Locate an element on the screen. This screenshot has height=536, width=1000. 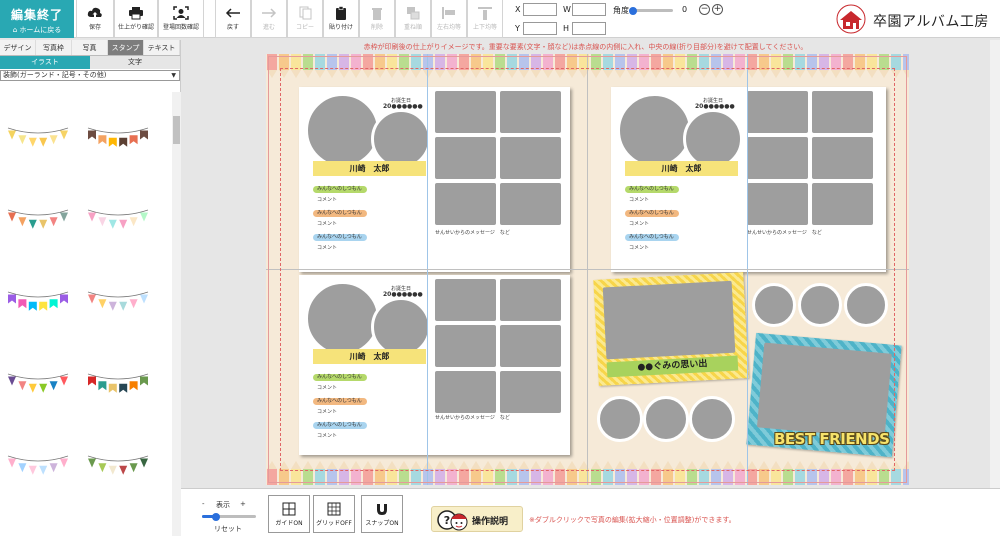
zoom-minus-label: - is located at coordinates (203, 504).